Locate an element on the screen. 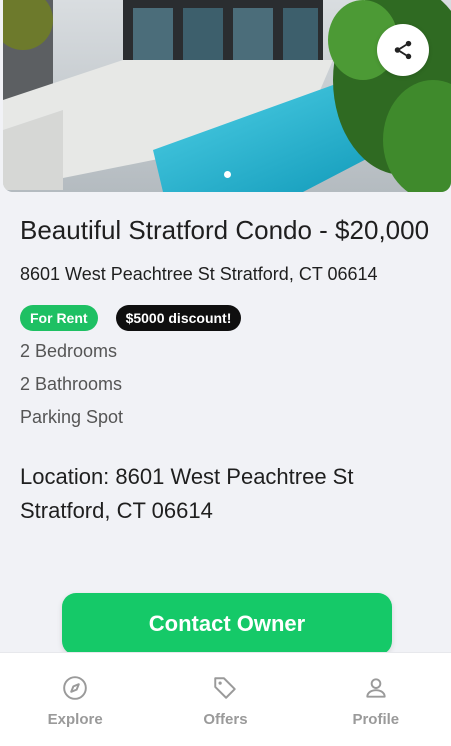 The image size is (451, 746). tag-icon is located at coordinates (225, 688).